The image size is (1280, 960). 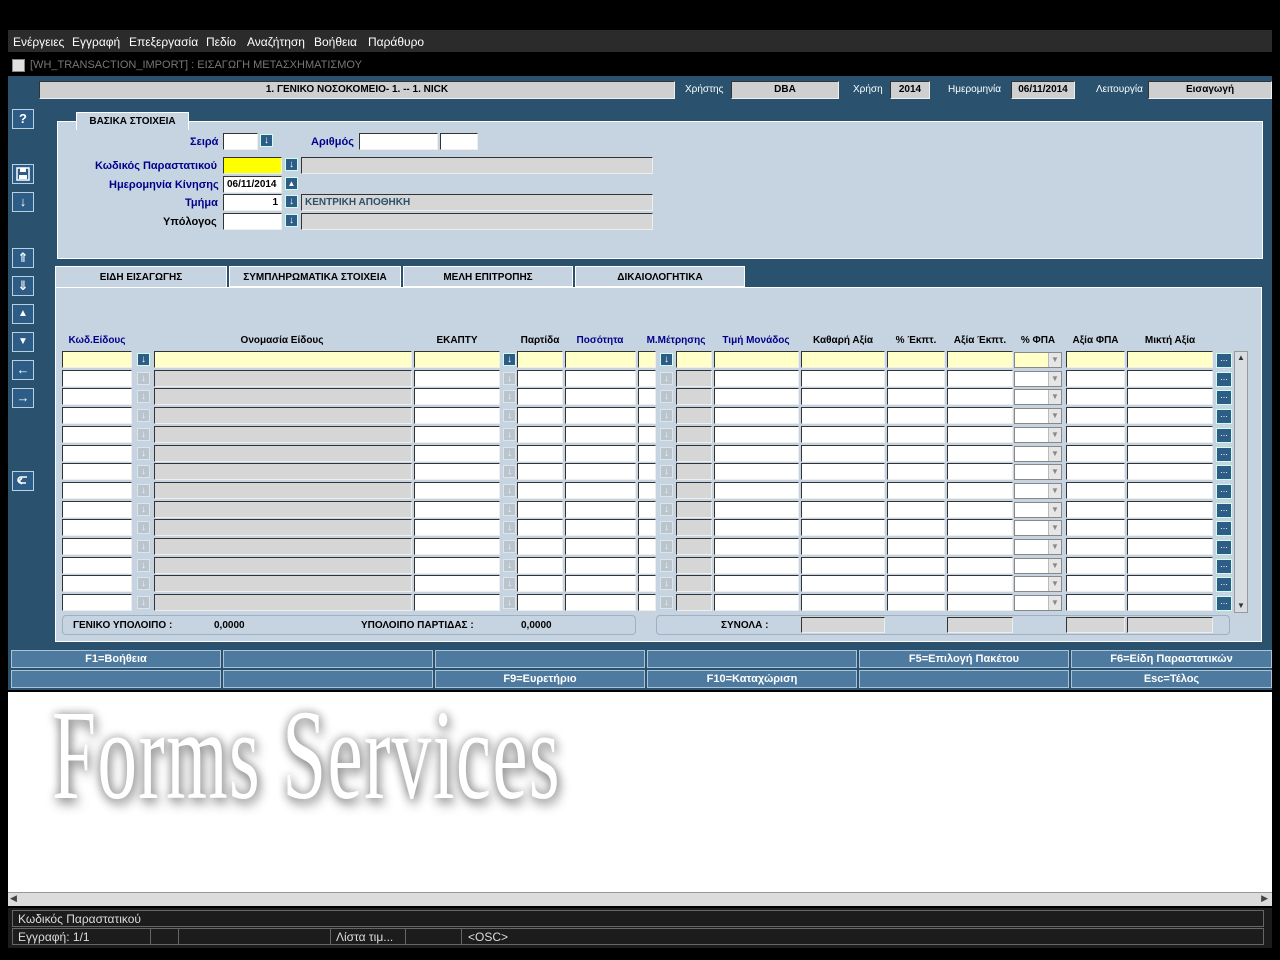 What do you see at coordinates (23, 202) in the screenshot?
I see `download-button: ↓` at bounding box center [23, 202].